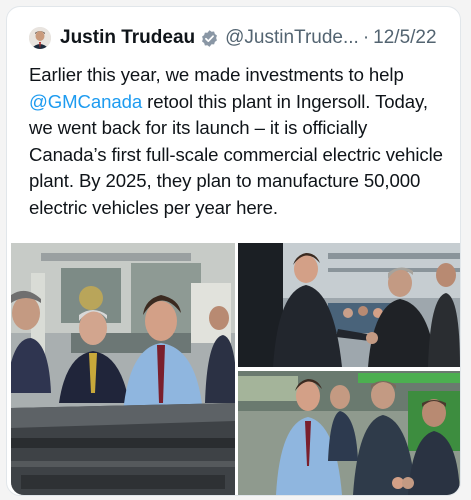 The height and width of the screenshot is (500, 471). What do you see at coordinates (404, 38) in the screenshot?
I see `tweet-date: 12/5/22` at bounding box center [404, 38].